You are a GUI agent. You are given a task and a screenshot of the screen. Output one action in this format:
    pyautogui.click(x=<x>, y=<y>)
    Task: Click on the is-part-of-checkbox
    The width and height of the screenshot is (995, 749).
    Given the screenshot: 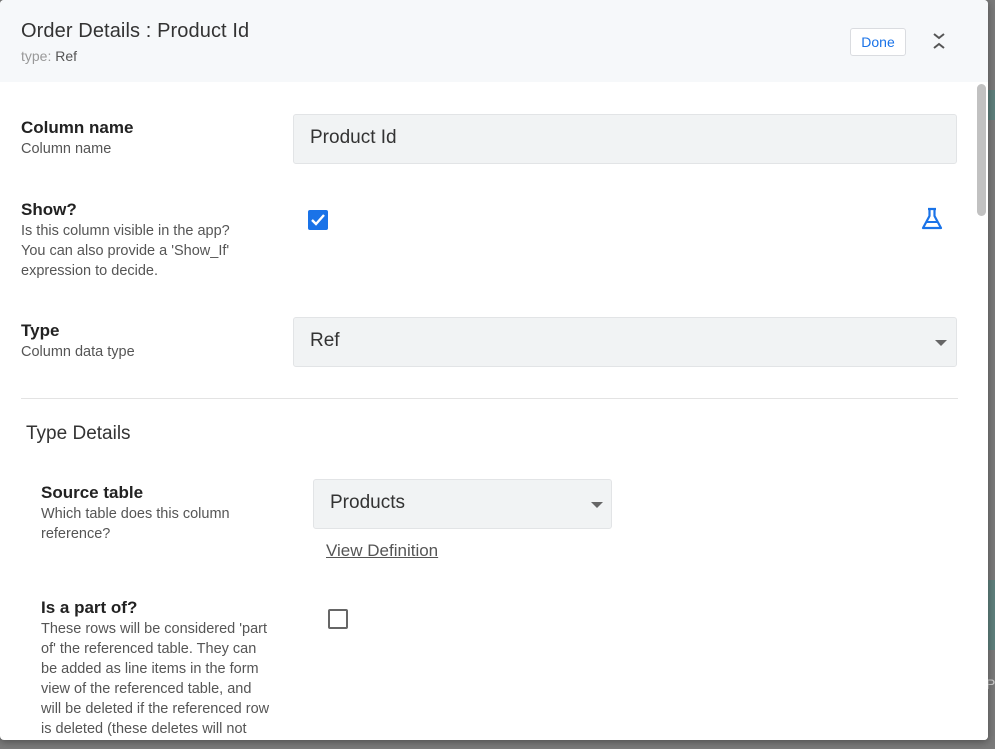 What is the action you would take?
    pyautogui.click(x=338, y=619)
    